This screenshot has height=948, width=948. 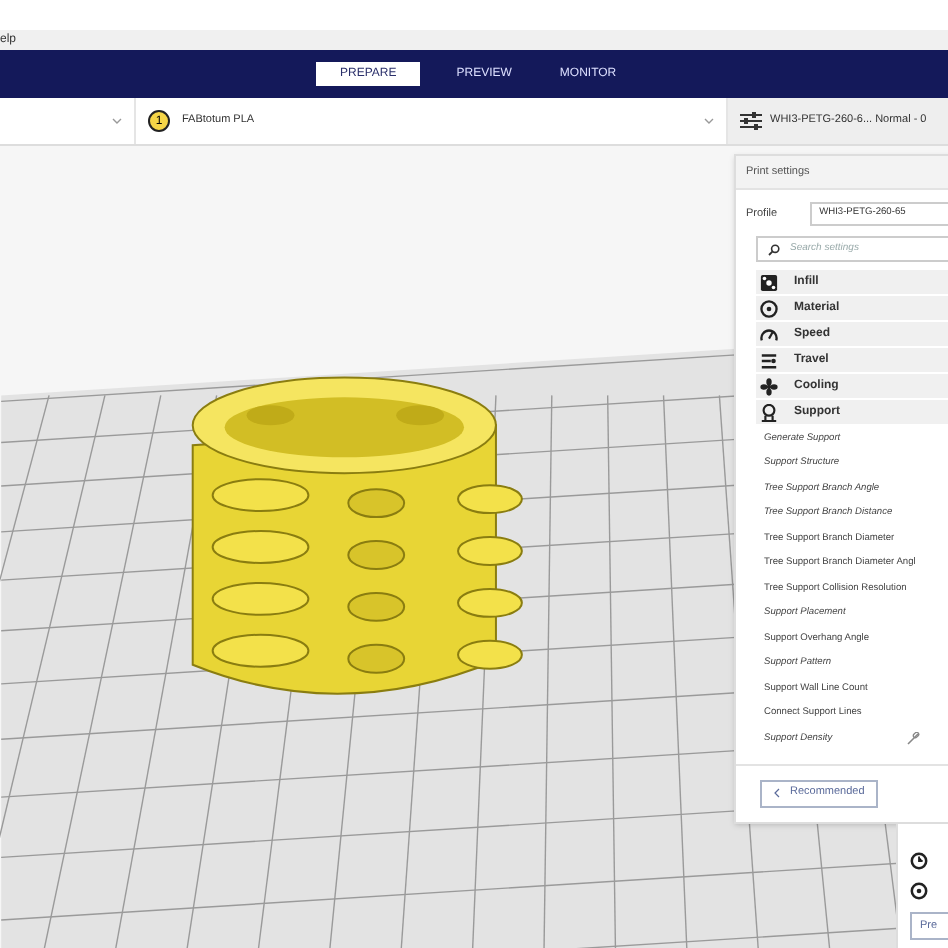 What do you see at coordinates (919, 861) in the screenshot?
I see `clock-icon` at bounding box center [919, 861].